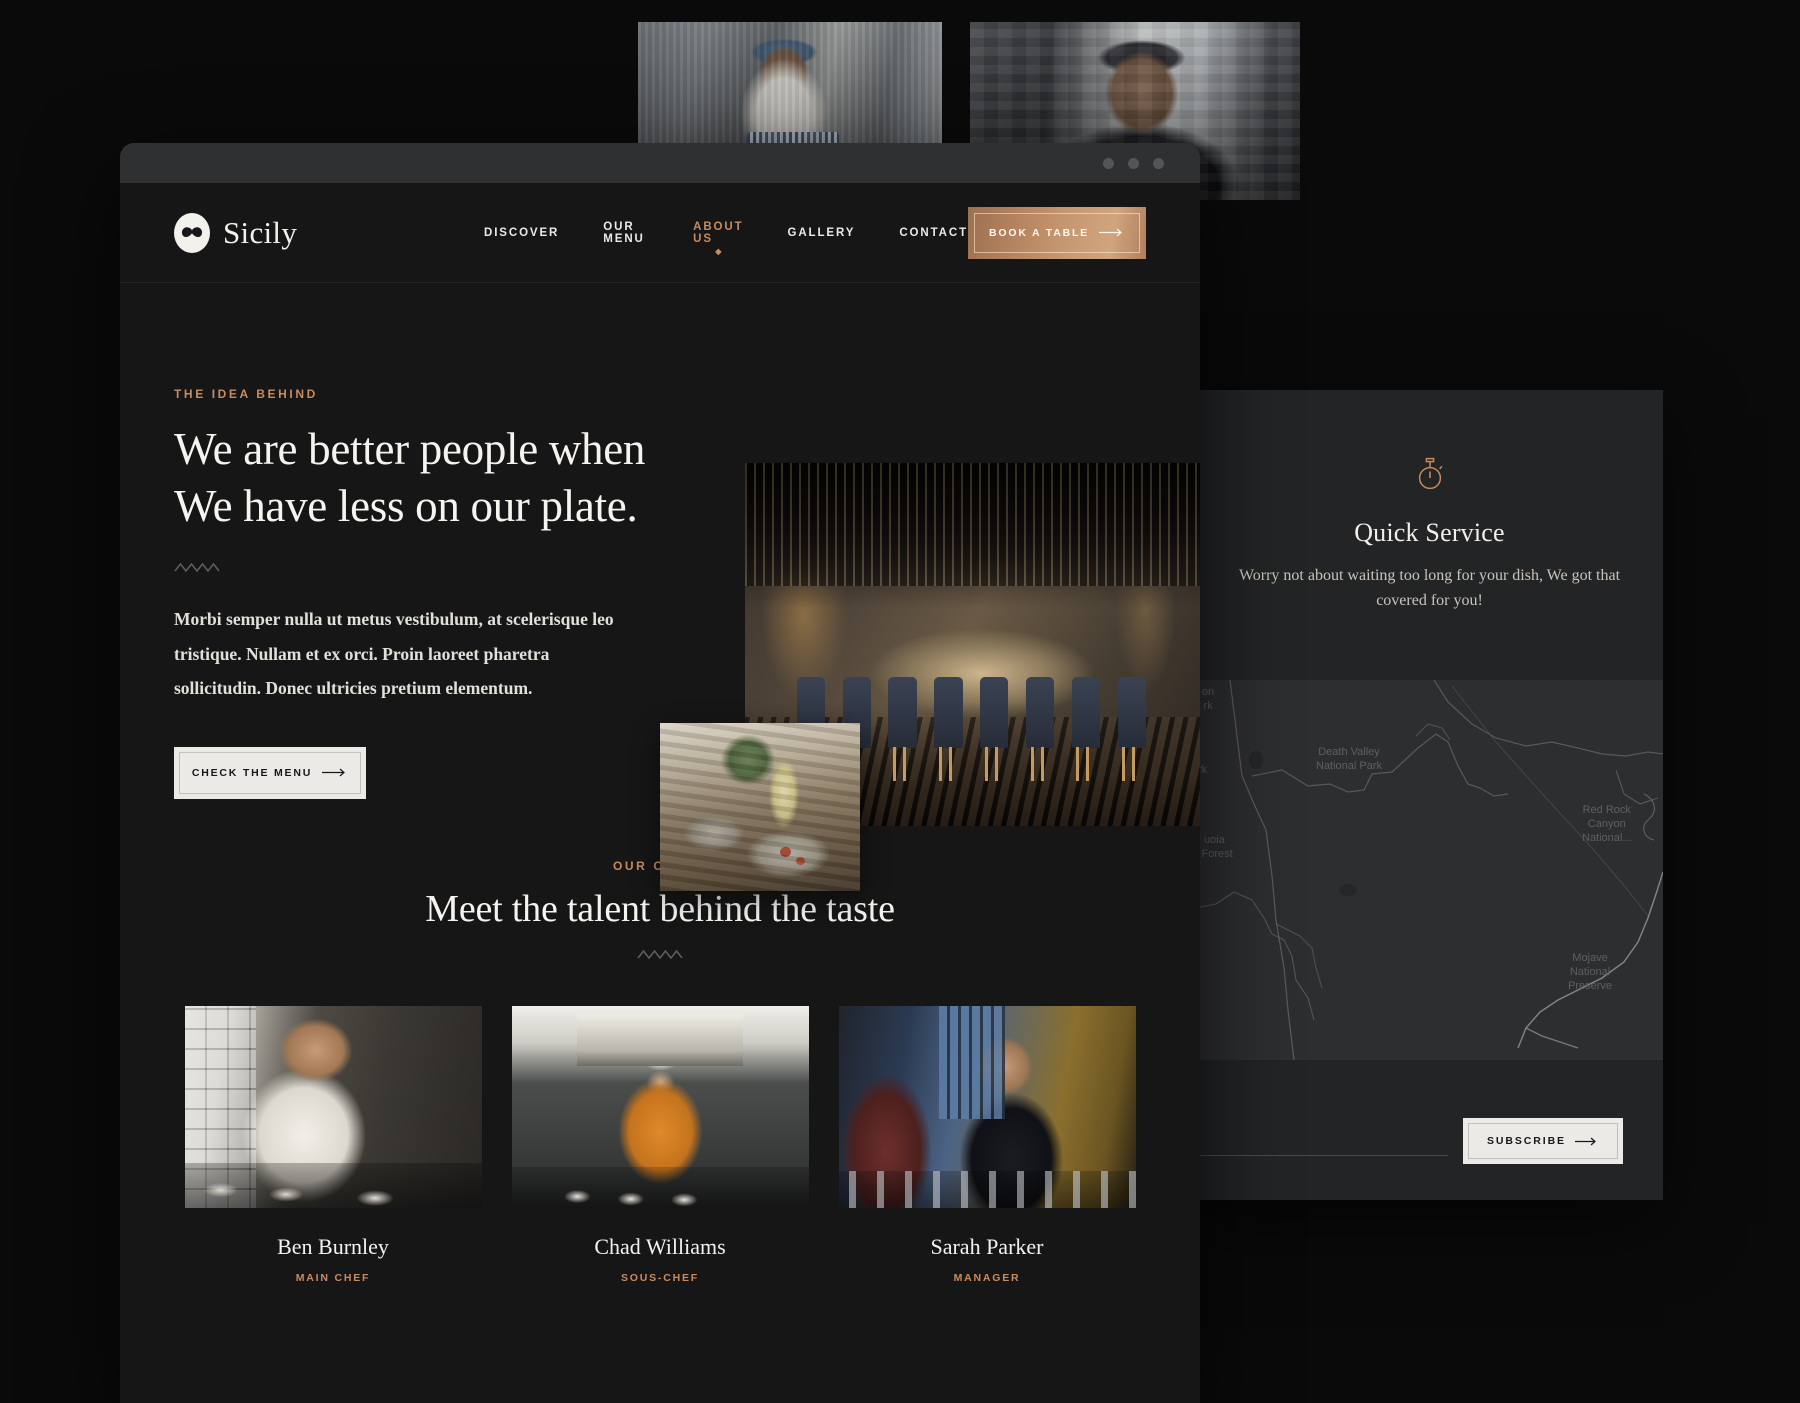  What do you see at coordinates (246, 394) in the screenshot?
I see `idea-eyebrow: THE IDEA BEHIND` at bounding box center [246, 394].